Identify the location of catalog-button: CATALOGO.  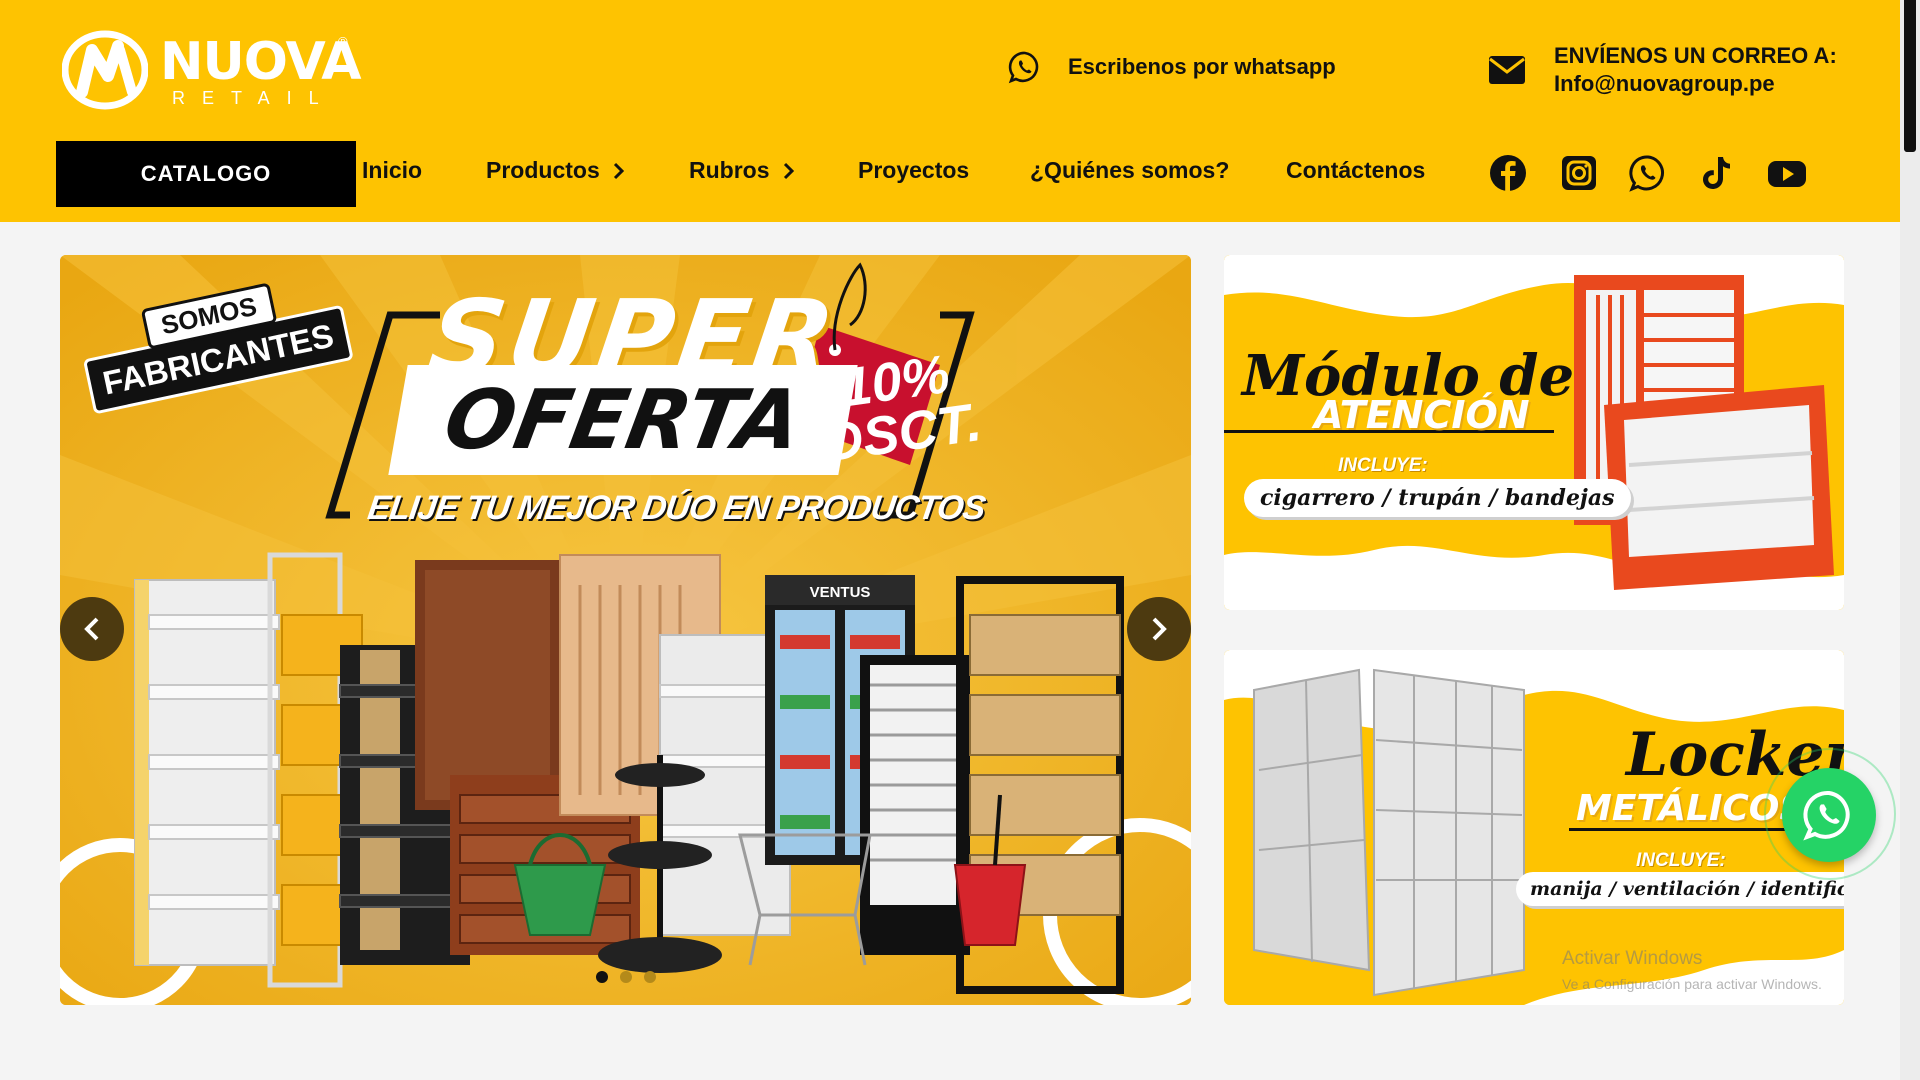
(206, 174).